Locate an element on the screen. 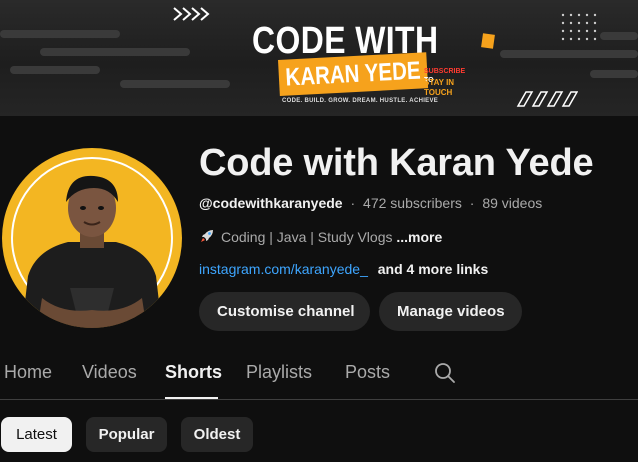 The height and width of the screenshot is (462, 638). description-more-link: ...more is located at coordinates (419, 237).